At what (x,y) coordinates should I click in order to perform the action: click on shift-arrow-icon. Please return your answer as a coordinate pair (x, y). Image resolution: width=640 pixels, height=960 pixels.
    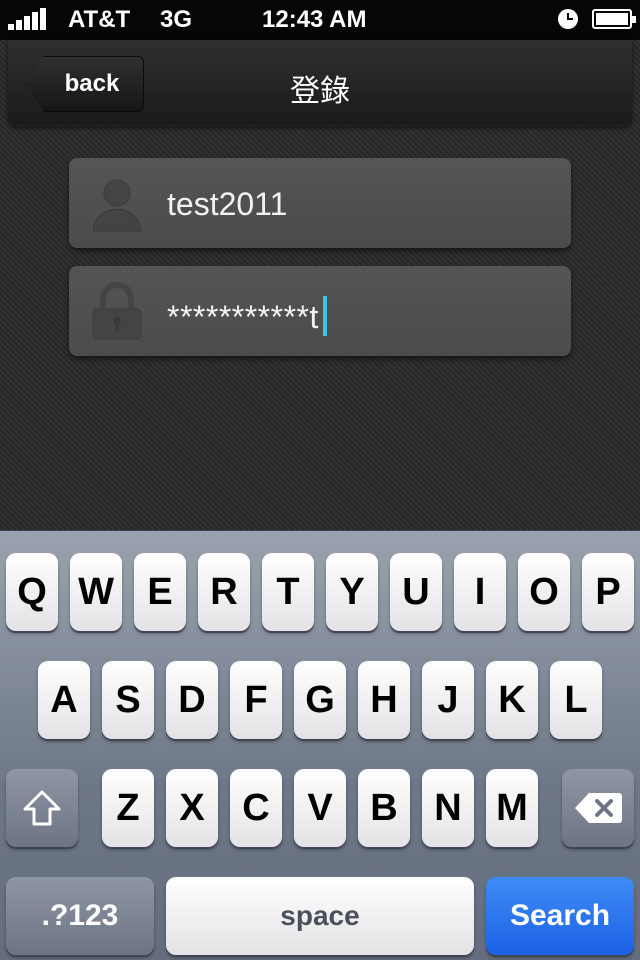
    Looking at the image, I should click on (42, 808).